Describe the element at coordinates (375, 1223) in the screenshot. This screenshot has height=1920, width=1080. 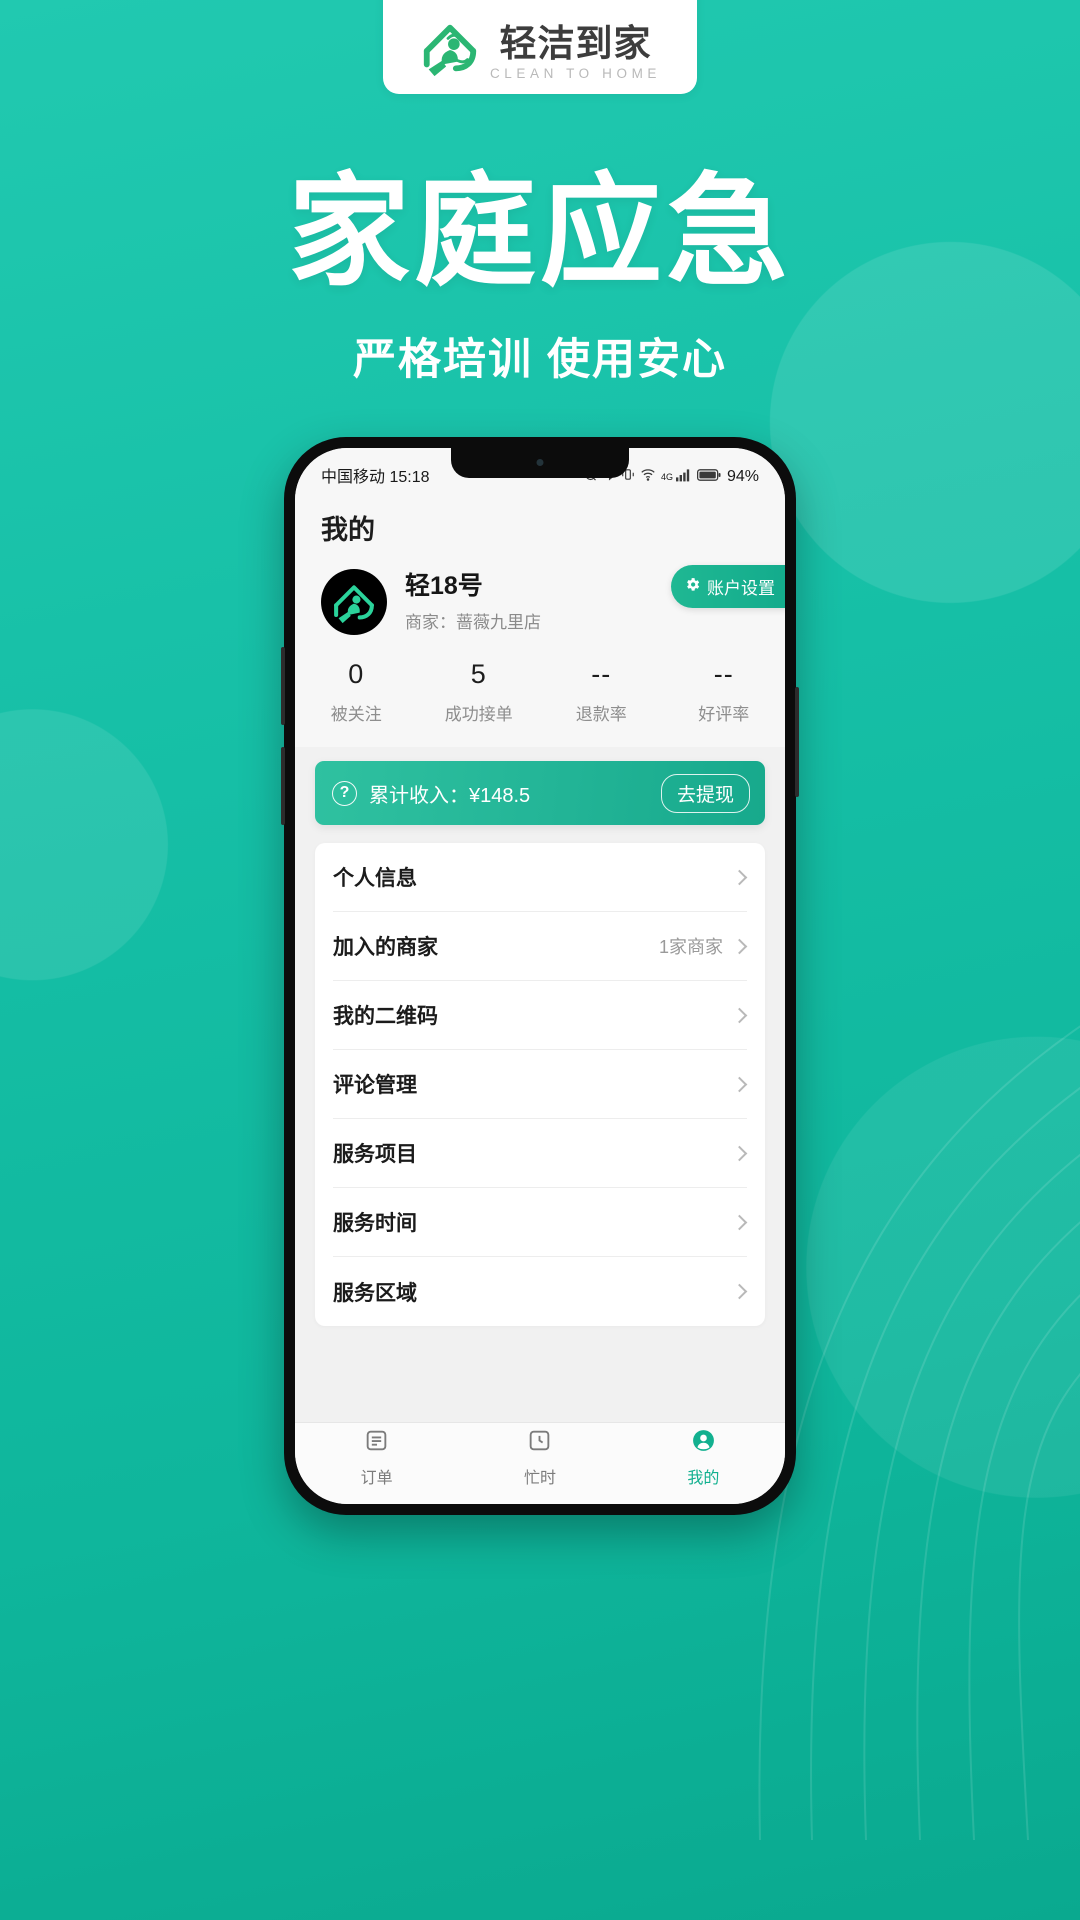
I see `menu-item-label: 服务时间` at that location.